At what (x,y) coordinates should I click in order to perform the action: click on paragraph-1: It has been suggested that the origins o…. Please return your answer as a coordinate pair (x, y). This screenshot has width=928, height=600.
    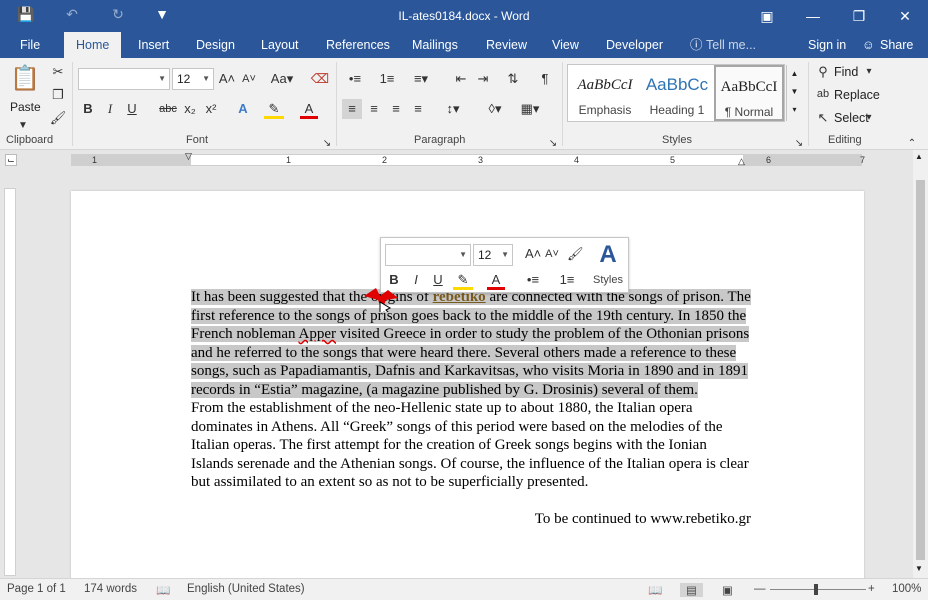
    Looking at the image, I should click on (471, 343).